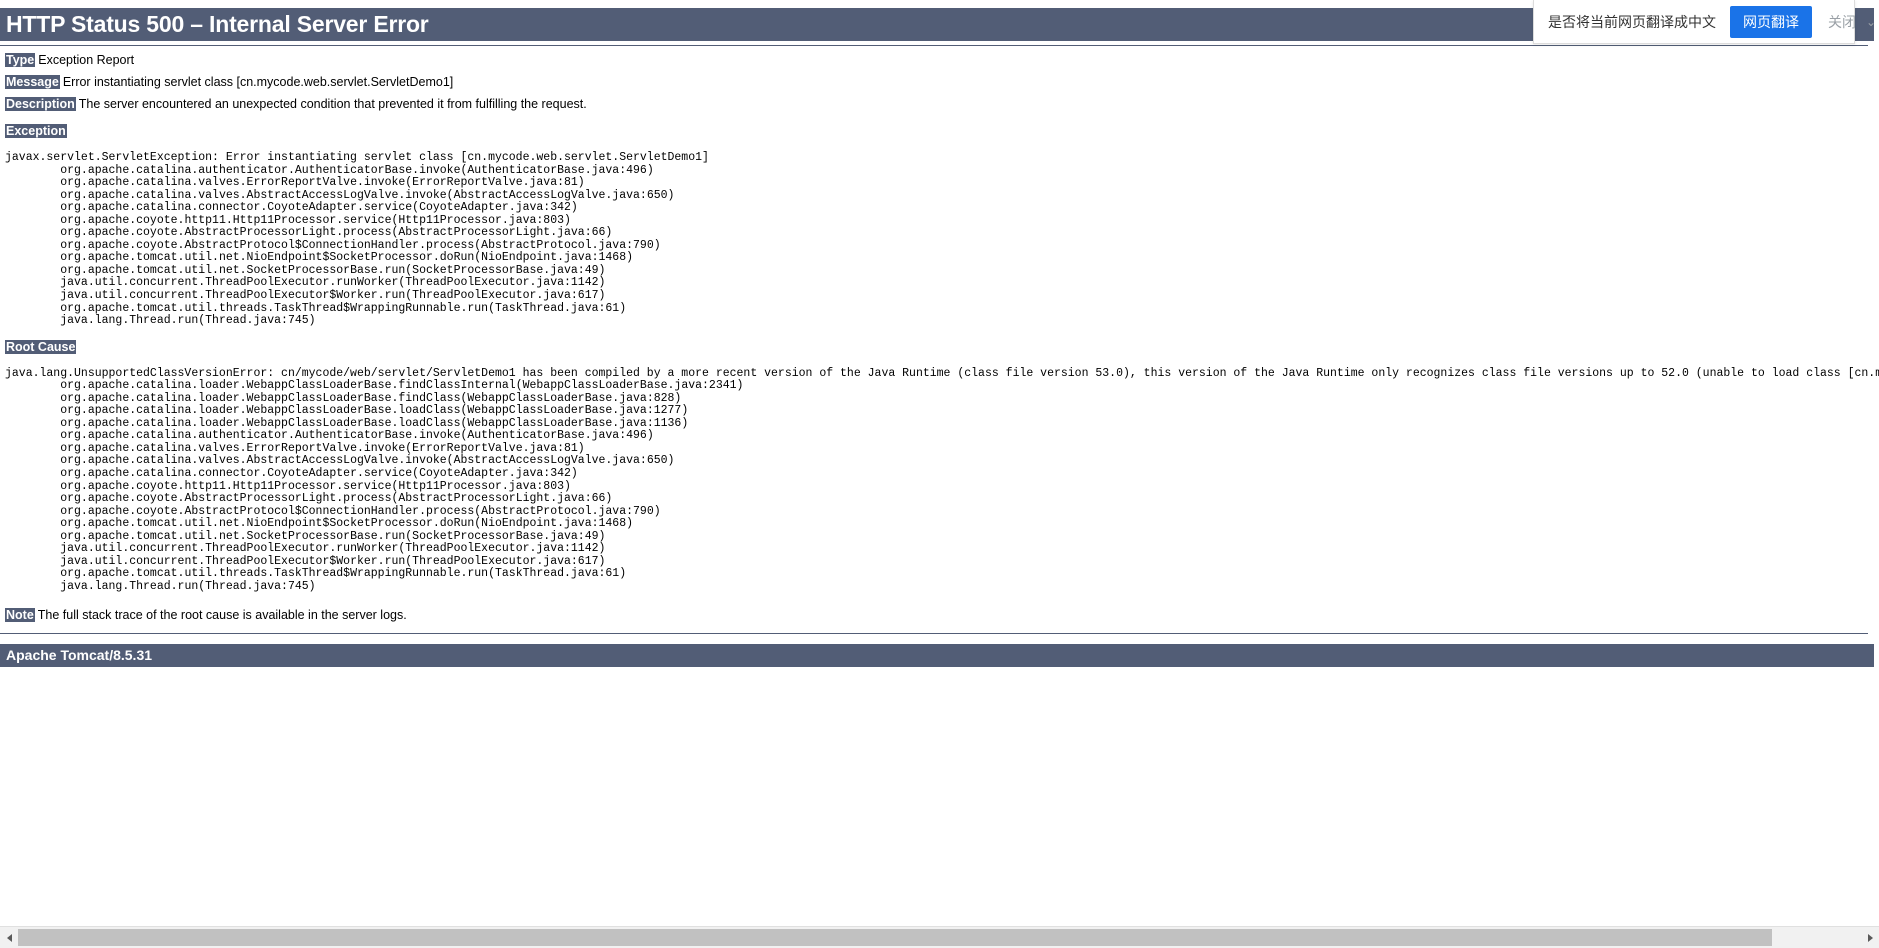 The image size is (1879, 948). What do you see at coordinates (32, 82) in the screenshot?
I see `message-label: Message` at bounding box center [32, 82].